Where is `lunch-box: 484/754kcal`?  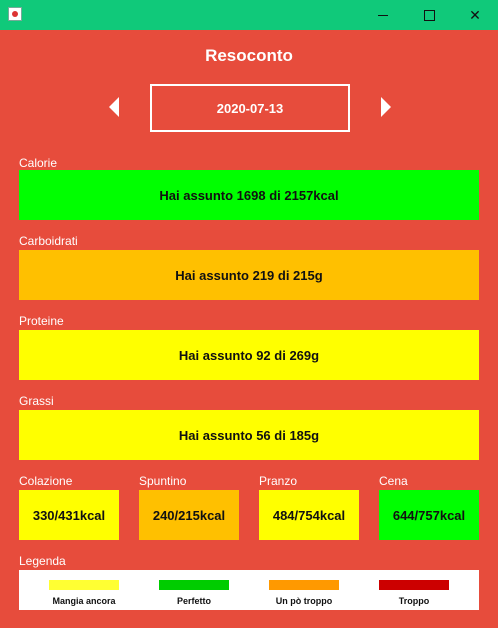
lunch-box: 484/754kcal is located at coordinates (309, 515).